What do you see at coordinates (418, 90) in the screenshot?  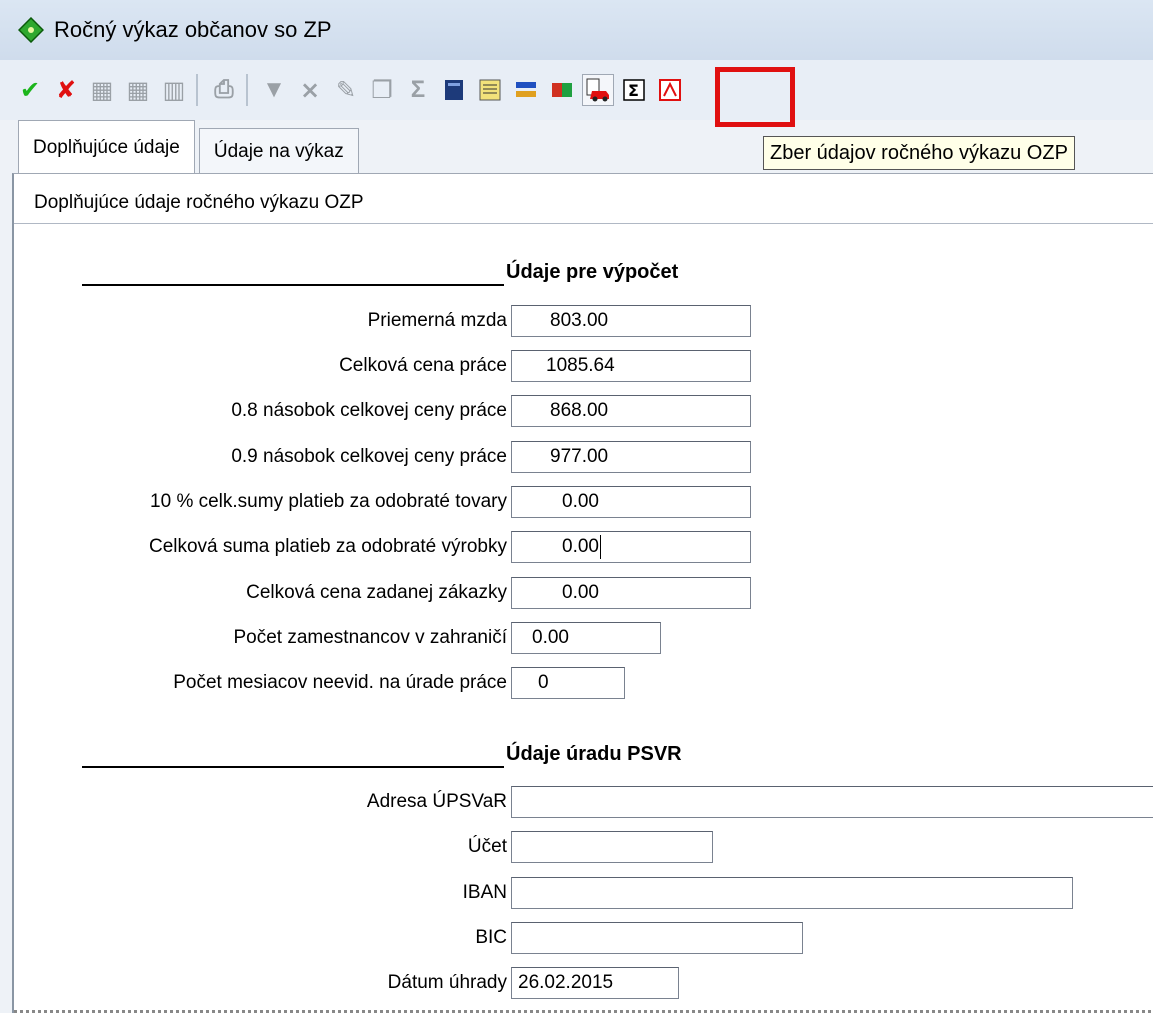 I see `sum-icon: Σ` at bounding box center [418, 90].